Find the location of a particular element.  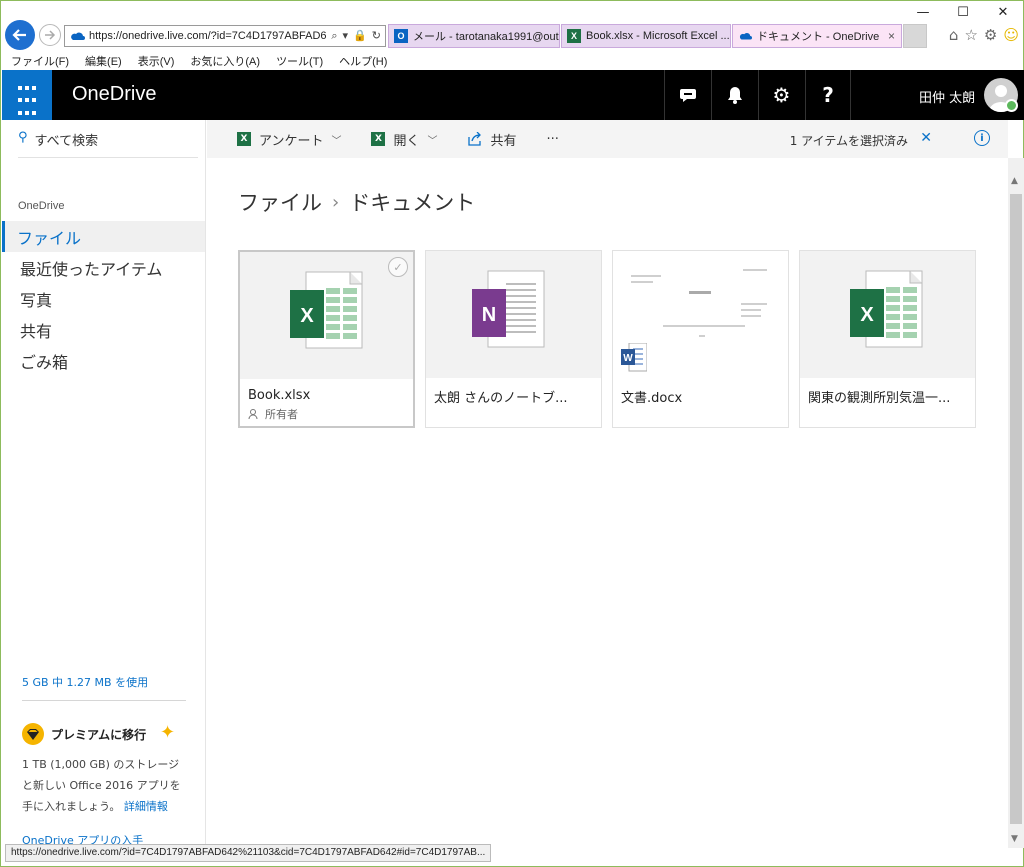

chat-bubble-icon is located at coordinates (687, 95).